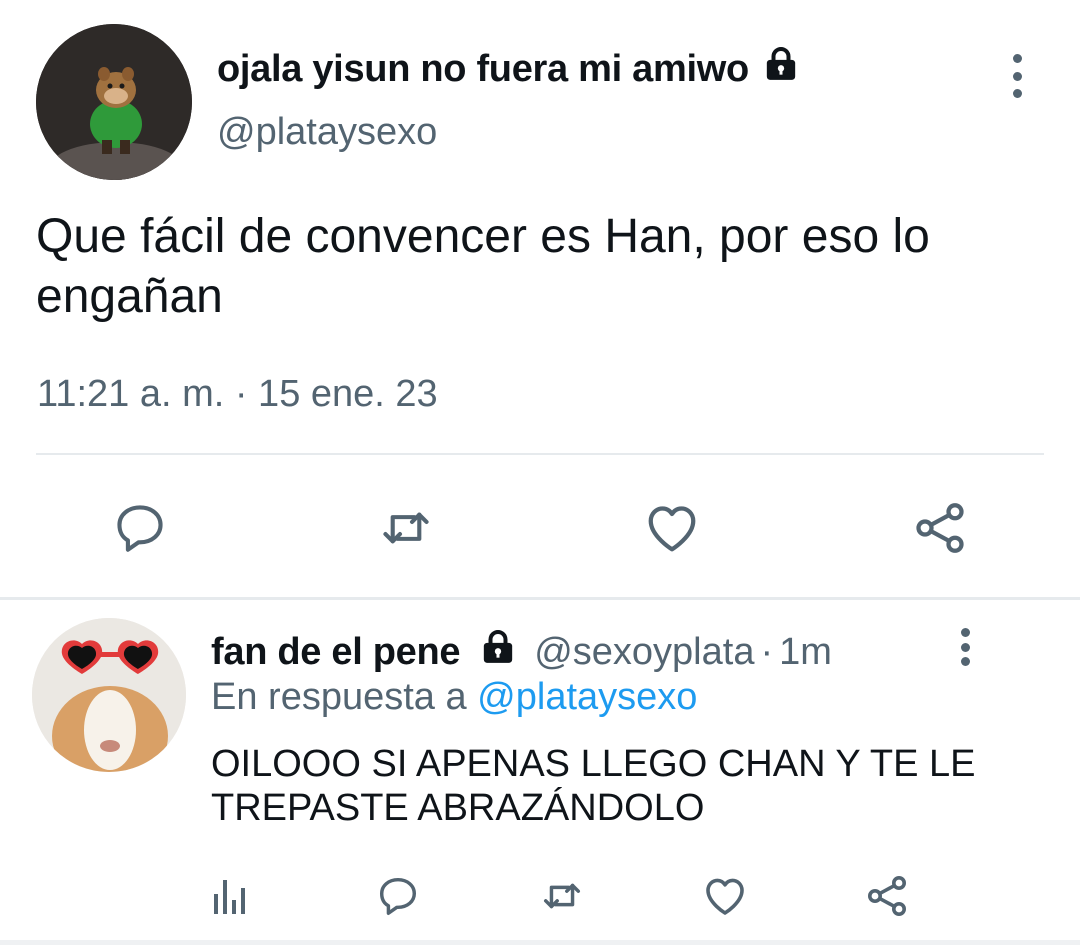  Describe the element at coordinates (483, 69) in the screenshot. I see `main-tweet-display-name: ojala yisun no fuera mi amiwo` at that location.